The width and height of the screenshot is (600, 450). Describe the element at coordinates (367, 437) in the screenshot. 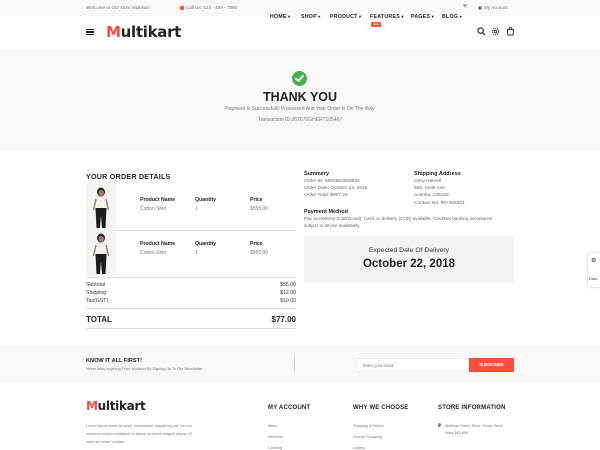

I see `footer-link-secure: Secure Shopping` at that location.